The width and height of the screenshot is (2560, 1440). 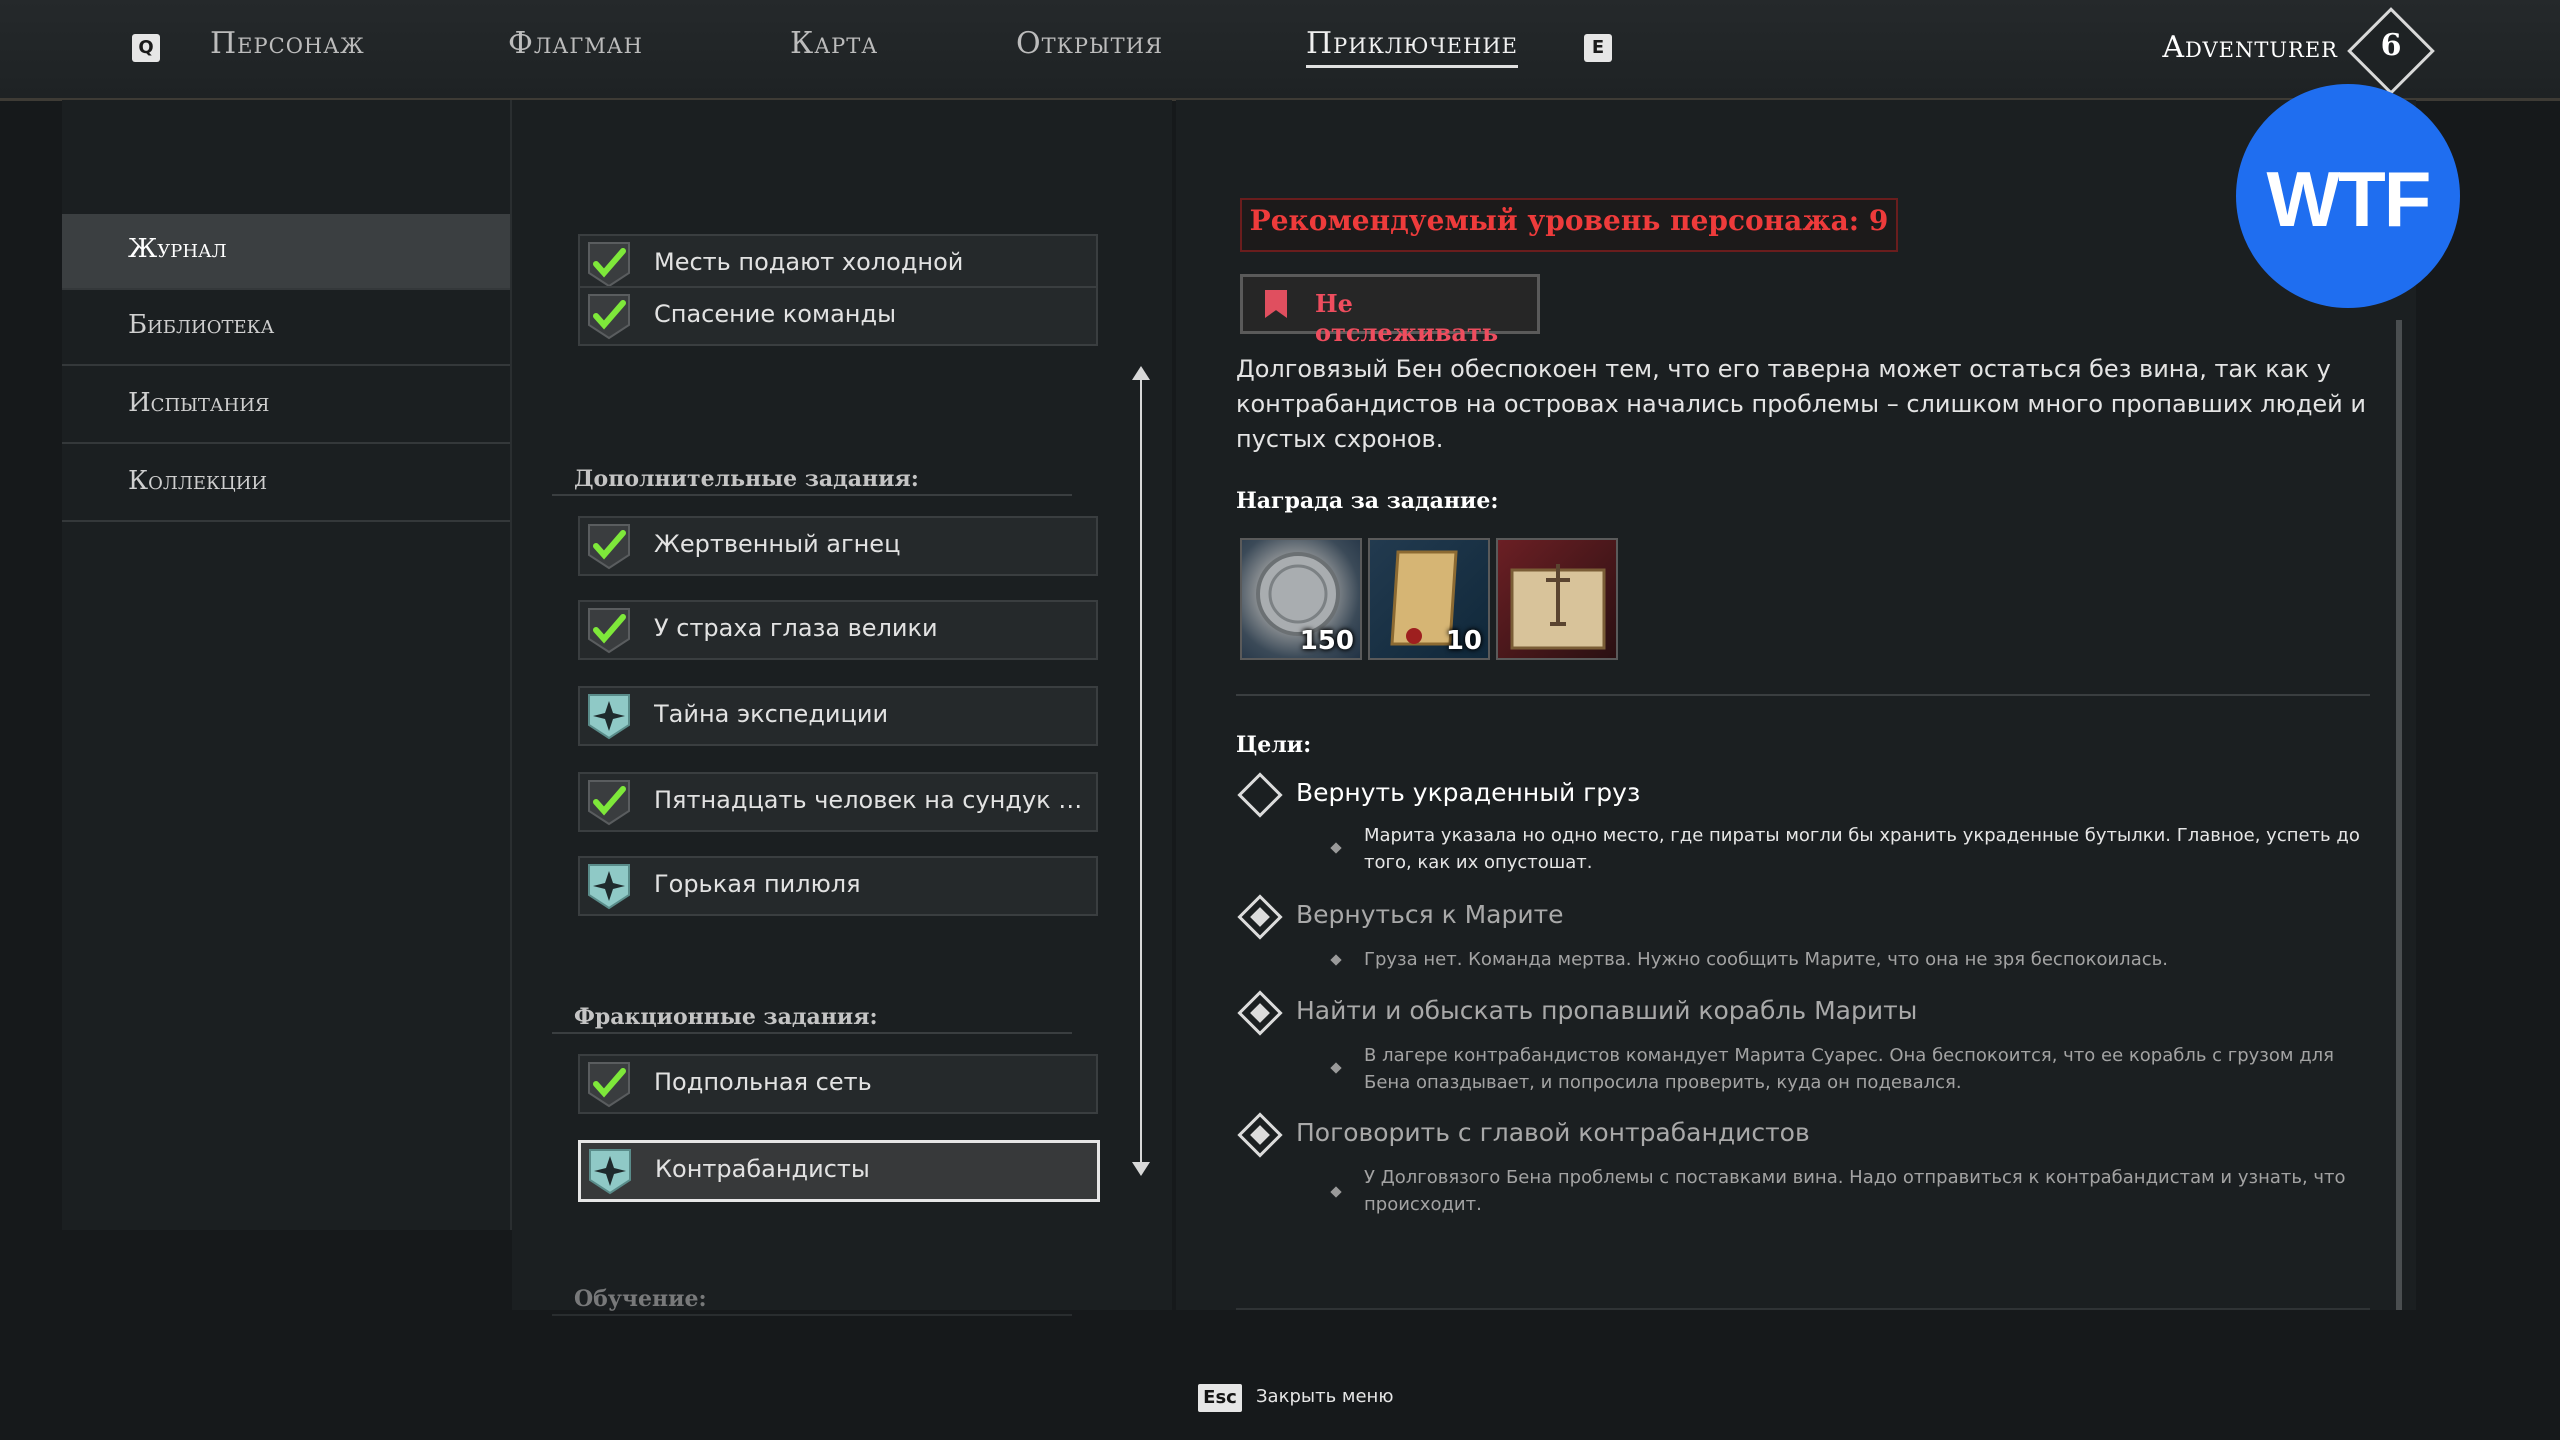 What do you see at coordinates (1463, 641) in the screenshot?
I see `reward-quantity: 10` at bounding box center [1463, 641].